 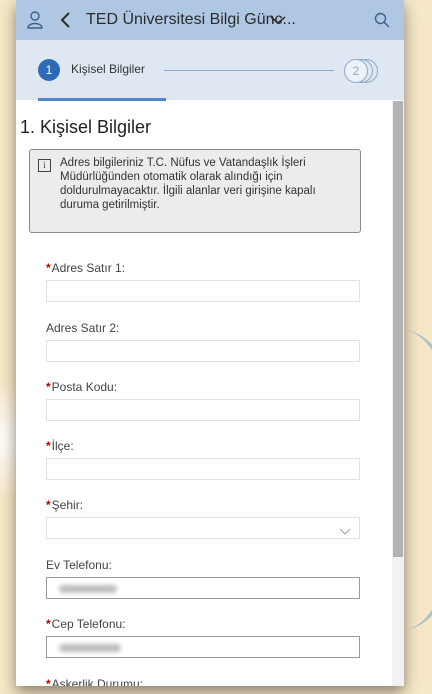 What do you see at coordinates (203, 528) in the screenshot?
I see `city-select` at bounding box center [203, 528].